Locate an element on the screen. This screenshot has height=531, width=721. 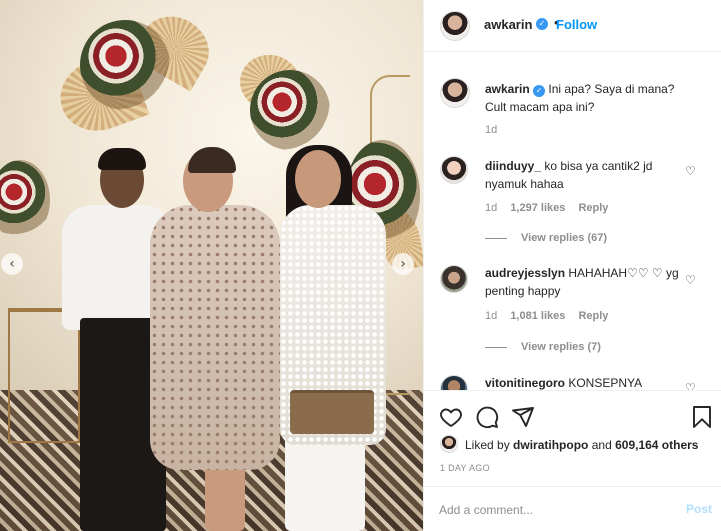
heart-icon is located at coordinates (451, 417).